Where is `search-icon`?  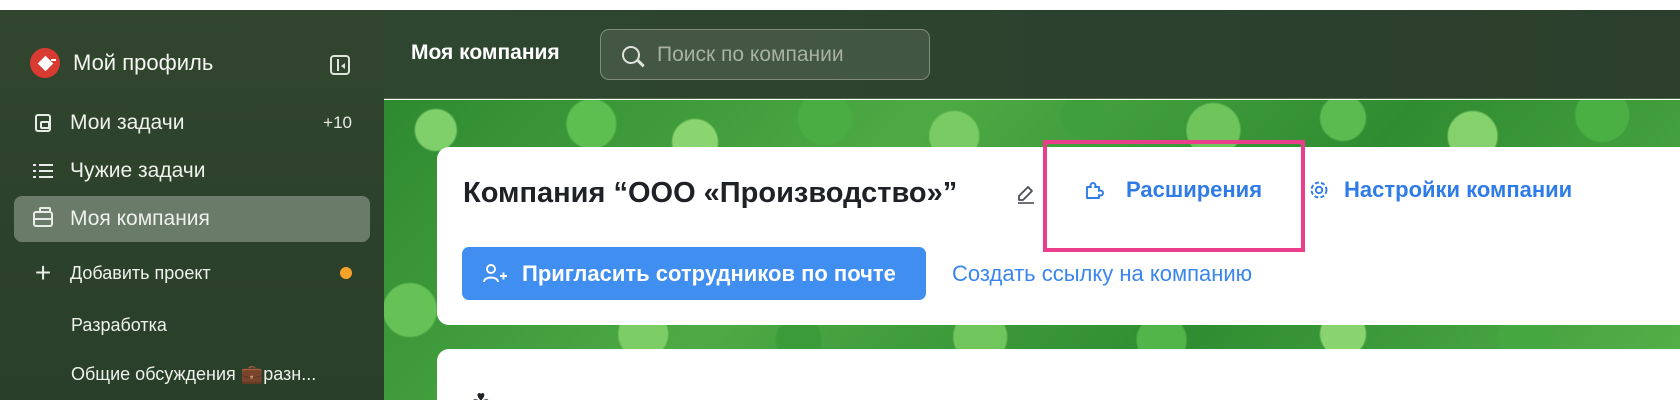
search-icon is located at coordinates (631, 54).